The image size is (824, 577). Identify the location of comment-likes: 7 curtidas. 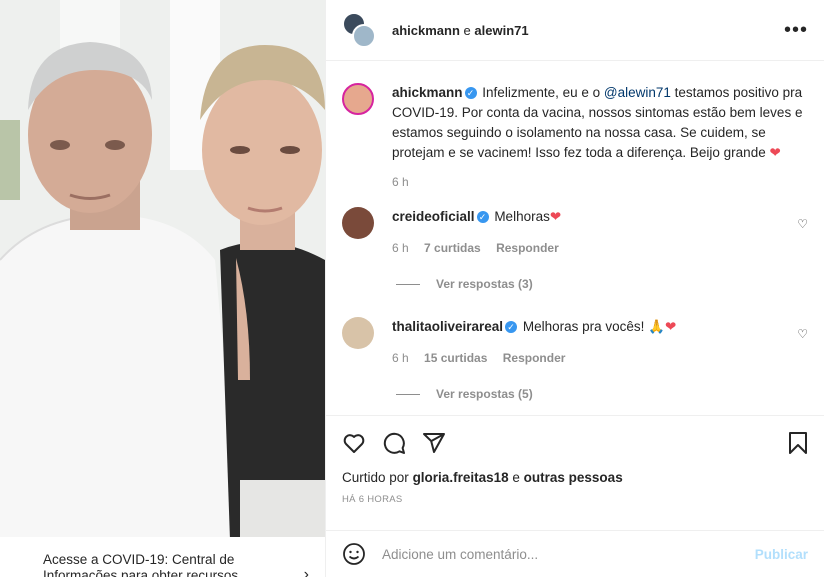
(452, 248).